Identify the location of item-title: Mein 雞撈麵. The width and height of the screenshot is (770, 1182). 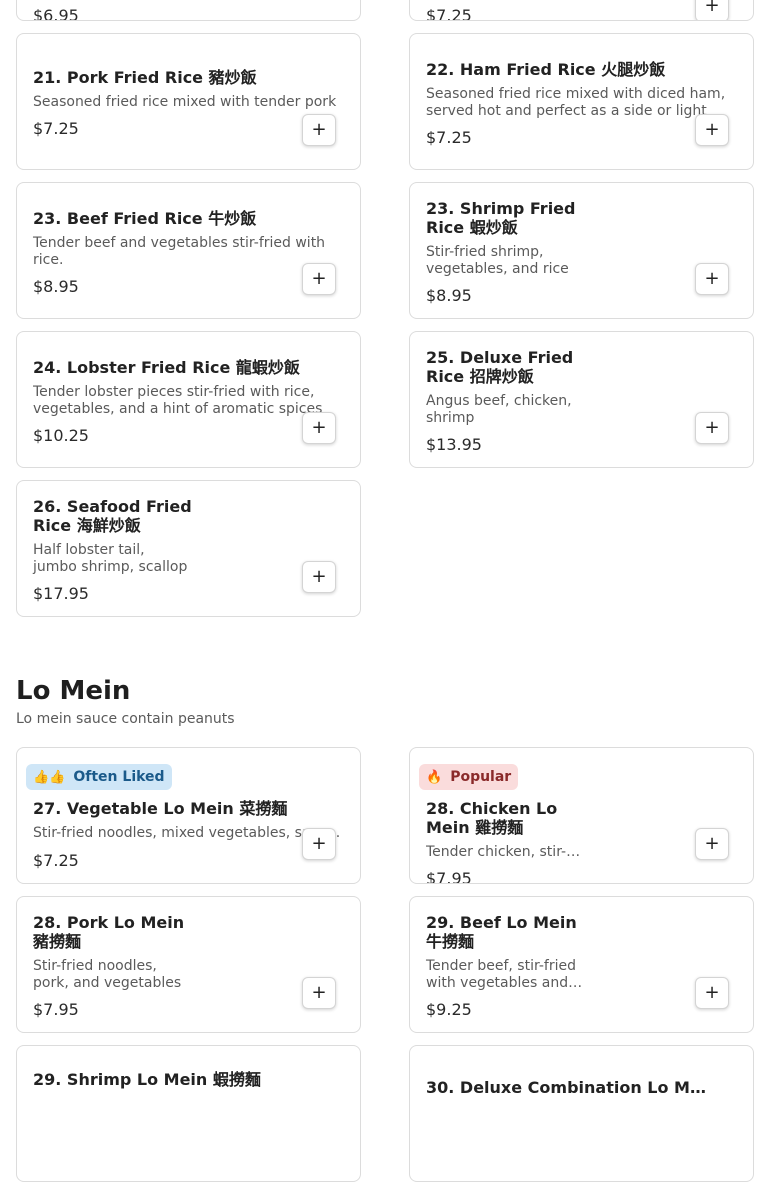
(475, 827).